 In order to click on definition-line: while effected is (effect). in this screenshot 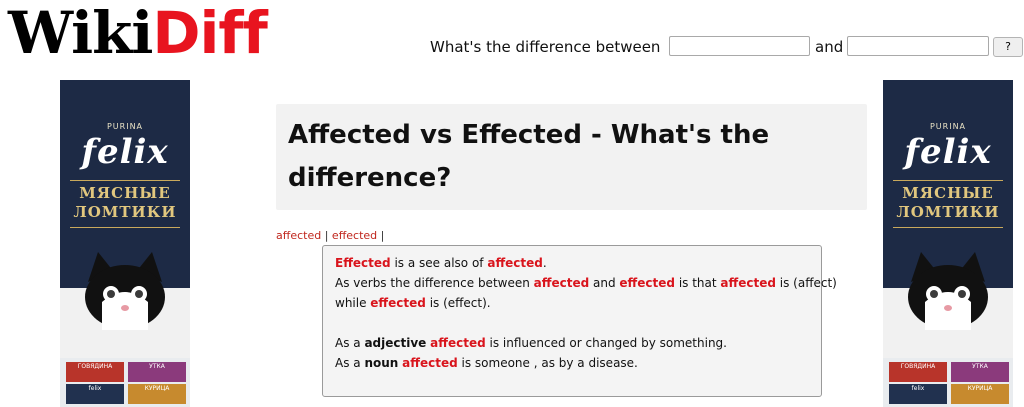, I will do `click(413, 303)`.